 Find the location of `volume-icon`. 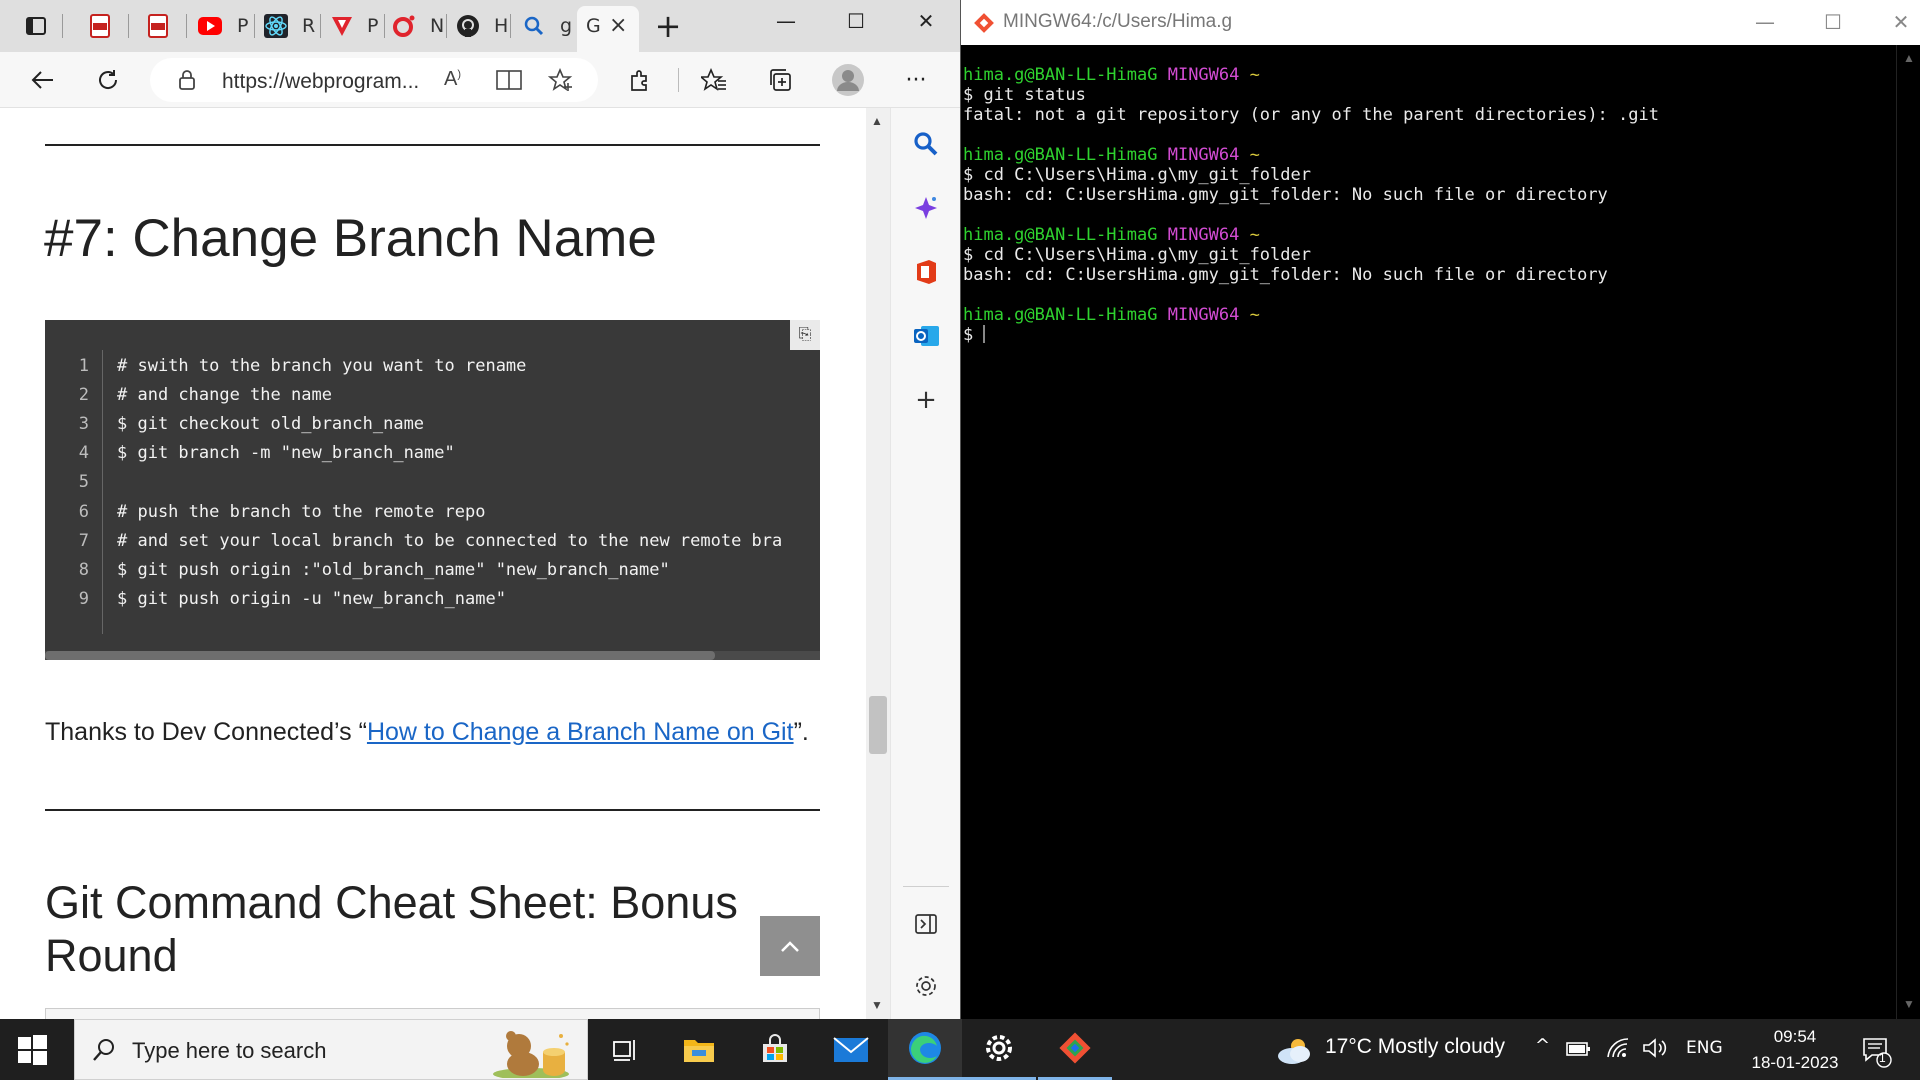

volume-icon is located at coordinates (1655, 1048).